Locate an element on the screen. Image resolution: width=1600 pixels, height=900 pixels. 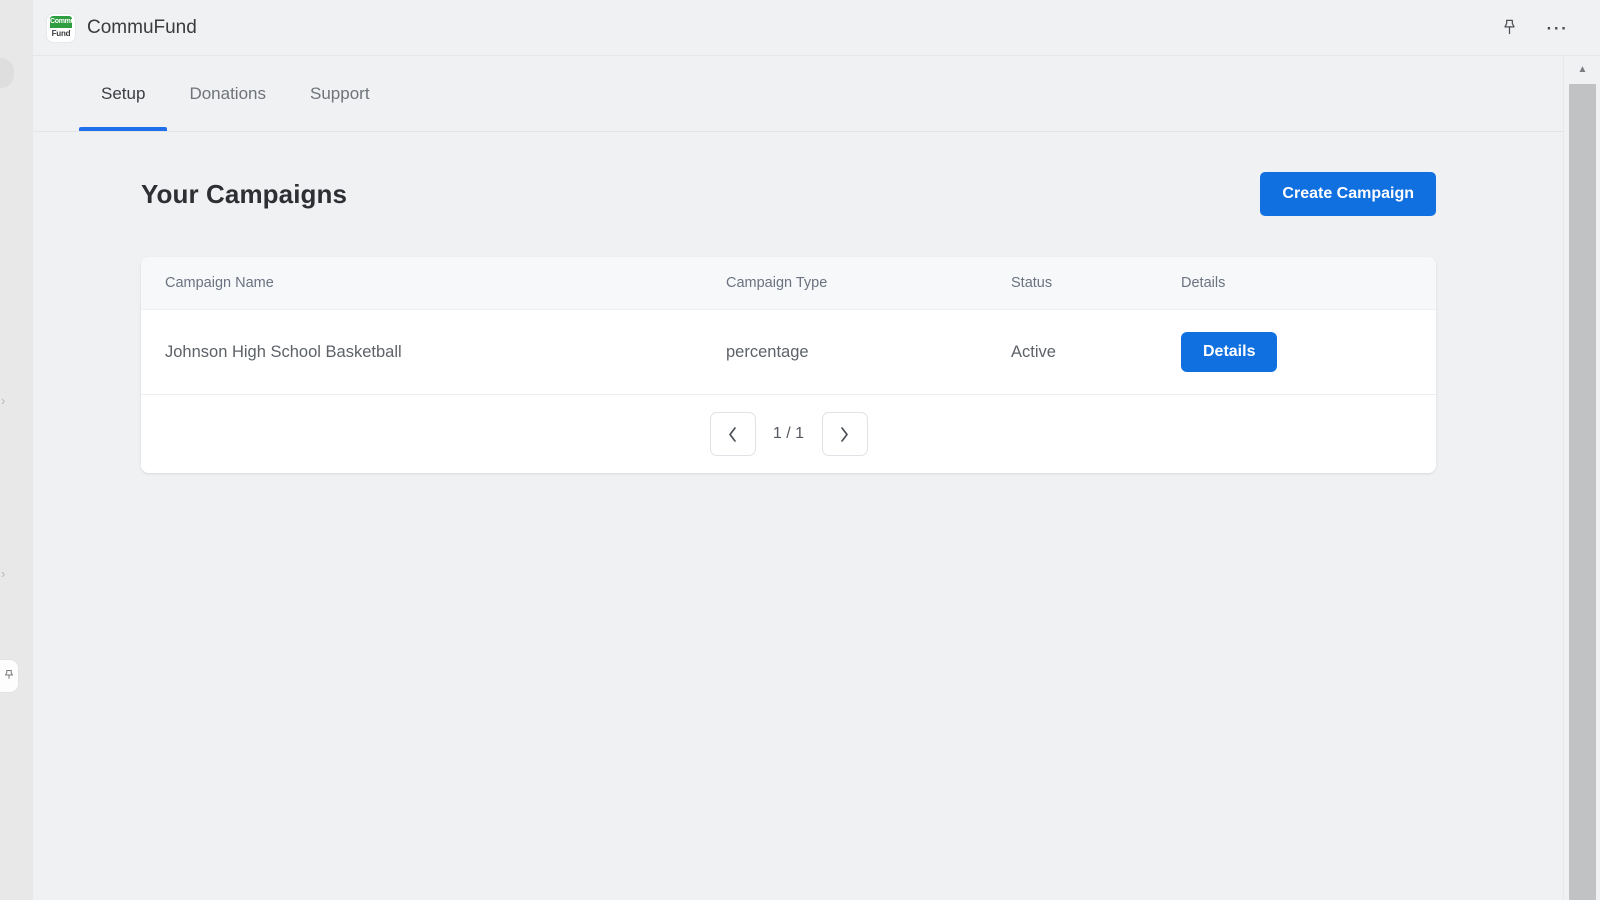
column-header-campaign-name: Campaign Name is located at coordinates (433, 283).